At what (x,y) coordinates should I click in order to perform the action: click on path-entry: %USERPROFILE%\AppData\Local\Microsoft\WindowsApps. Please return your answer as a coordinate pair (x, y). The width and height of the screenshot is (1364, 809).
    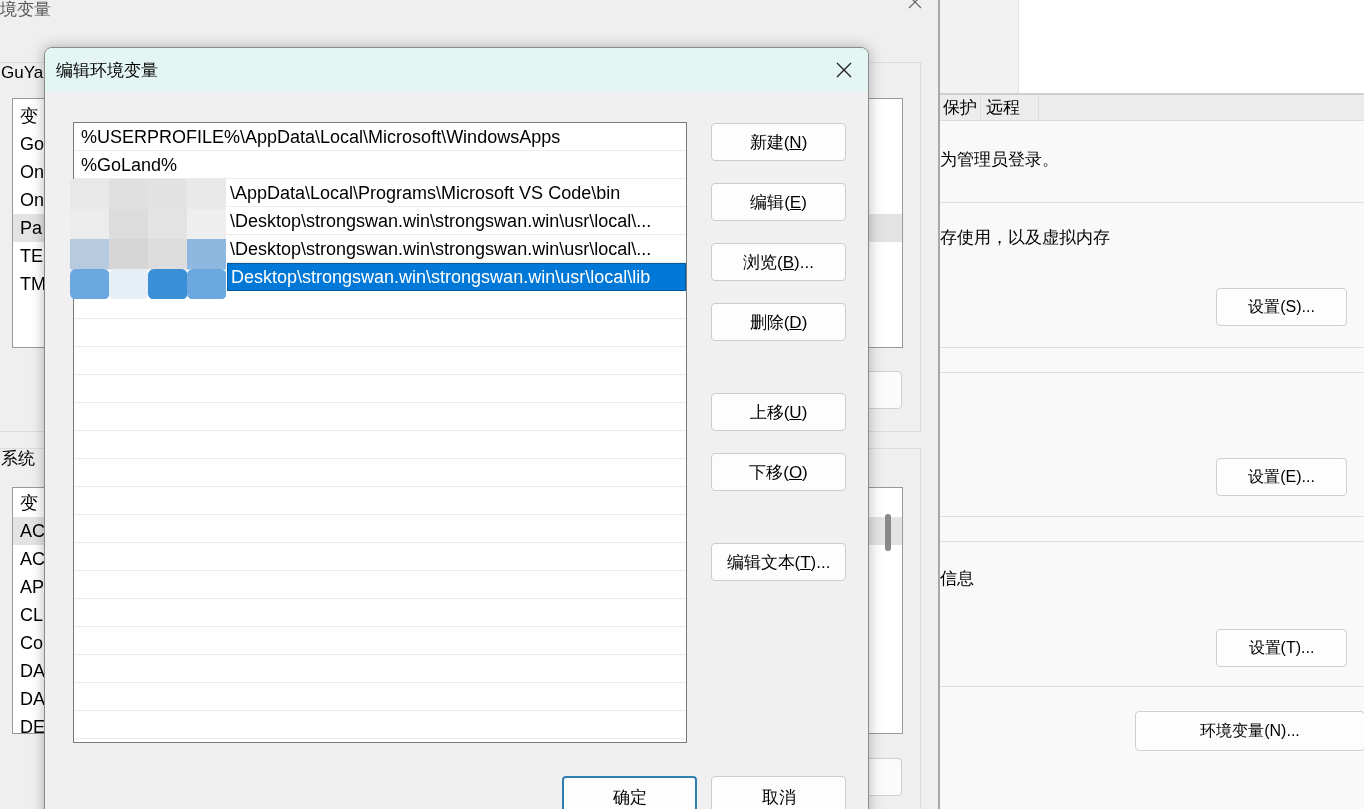
    Looking at the image, I should click on (380, 137).